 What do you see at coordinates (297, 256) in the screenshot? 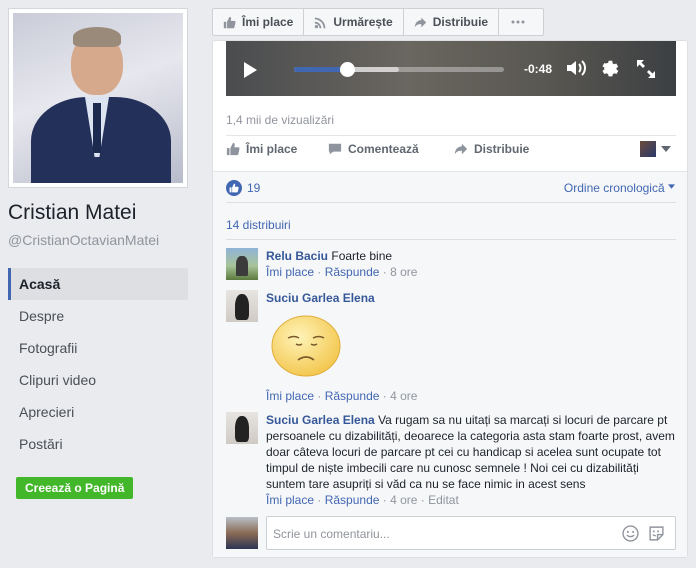
I see `comment-author: Relu Baciu` at bounding box center [297, 256].